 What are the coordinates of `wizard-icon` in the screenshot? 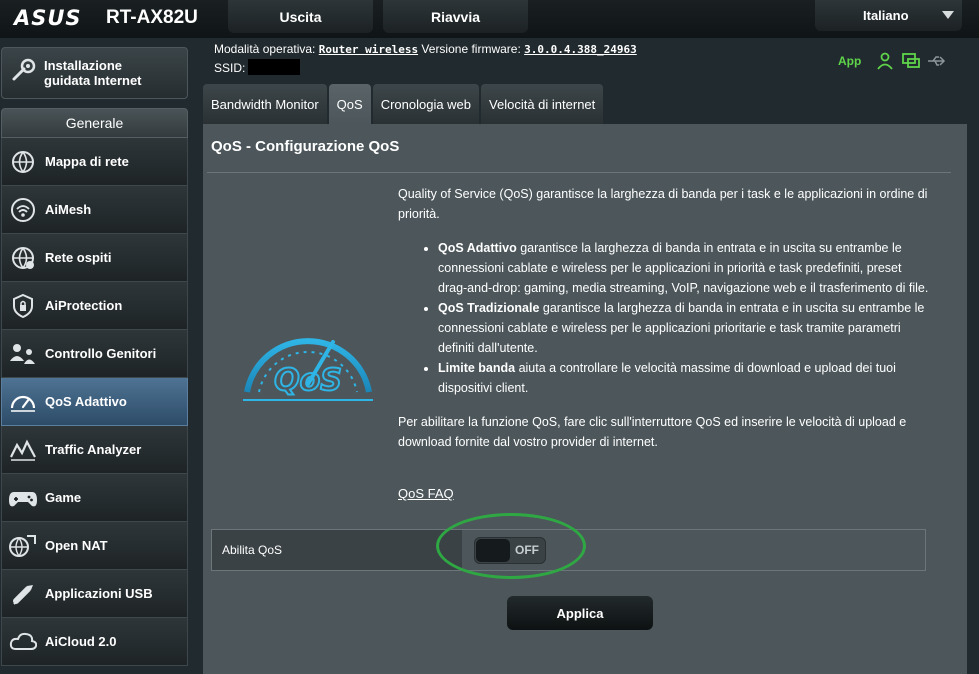 It's located at (24, 73).